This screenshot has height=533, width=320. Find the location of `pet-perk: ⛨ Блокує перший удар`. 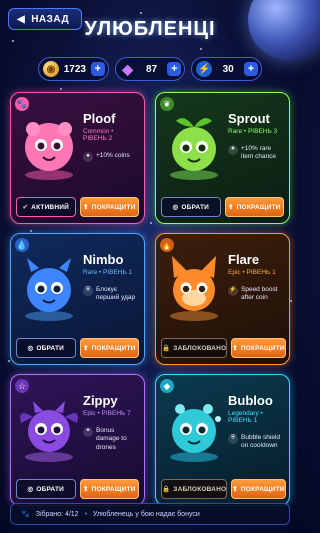

pet-perk: ⛨ Блокує перший удар is located at coordinates (110, 294).